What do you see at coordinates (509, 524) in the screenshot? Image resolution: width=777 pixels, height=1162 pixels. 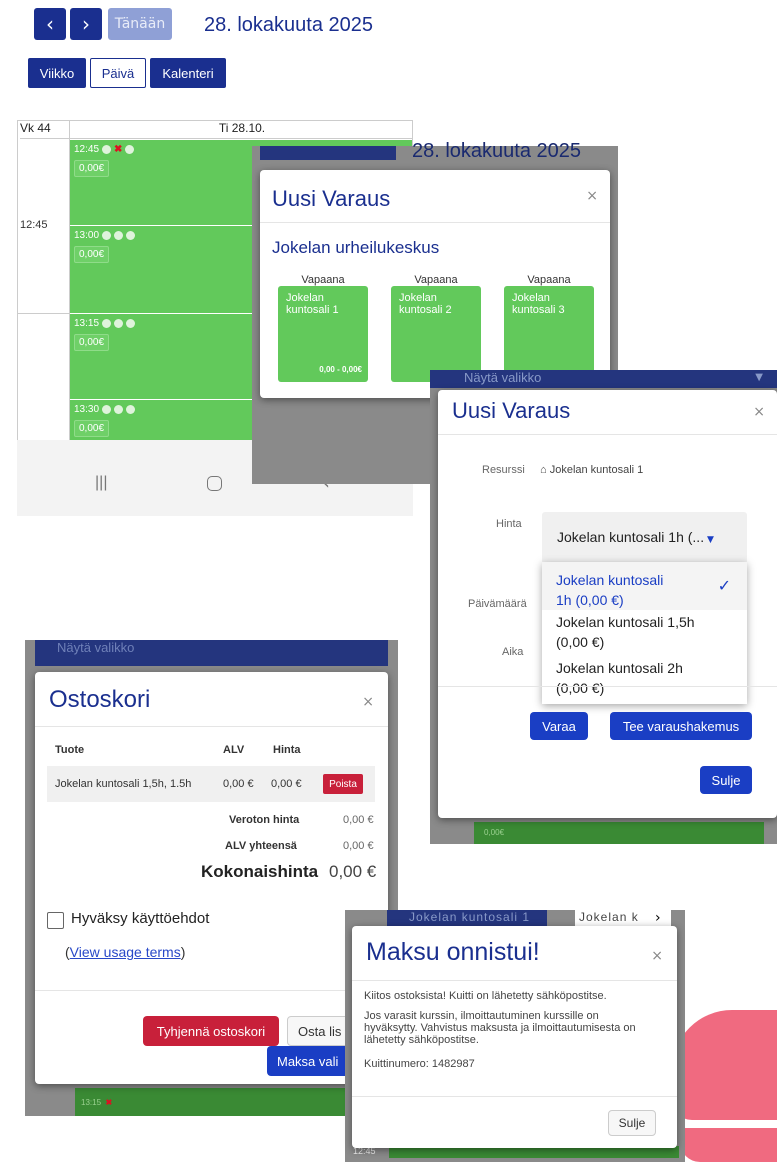 I see `price-label: Hinta` at bounding box center [509, 524].